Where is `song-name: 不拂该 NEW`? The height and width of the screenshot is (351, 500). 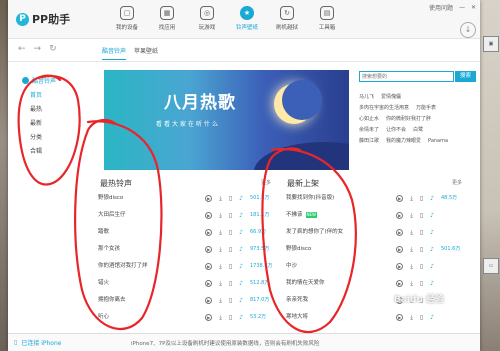
song-name: 不拂该 NEW is located at coordinates (301, 215).